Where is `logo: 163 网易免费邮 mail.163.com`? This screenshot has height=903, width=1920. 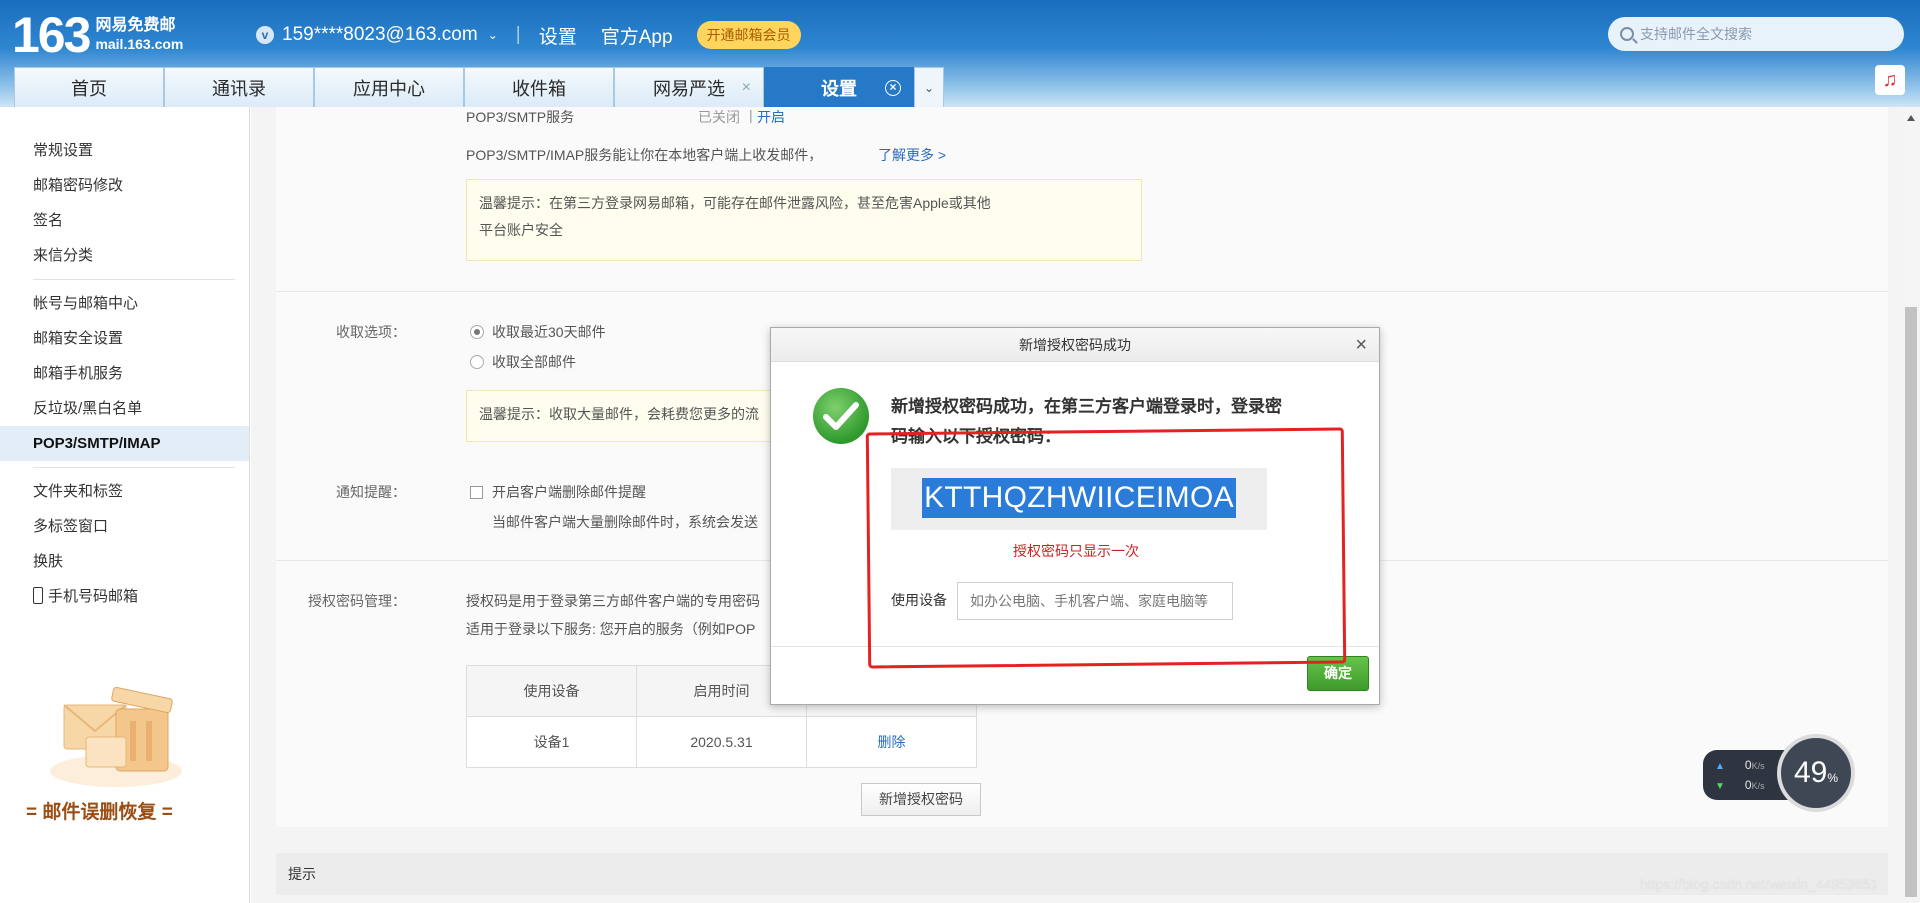
logo: 163 网易免费邮 mail.163.com is located at coordinates (97, 35).